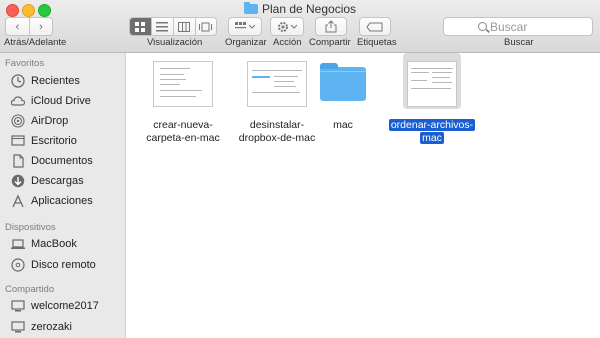 This screenshot has height=338, width=600. What do you see at coordinates (18, 181) in the screenshot?
I see `download-icon` at bounding box center [18, 181].